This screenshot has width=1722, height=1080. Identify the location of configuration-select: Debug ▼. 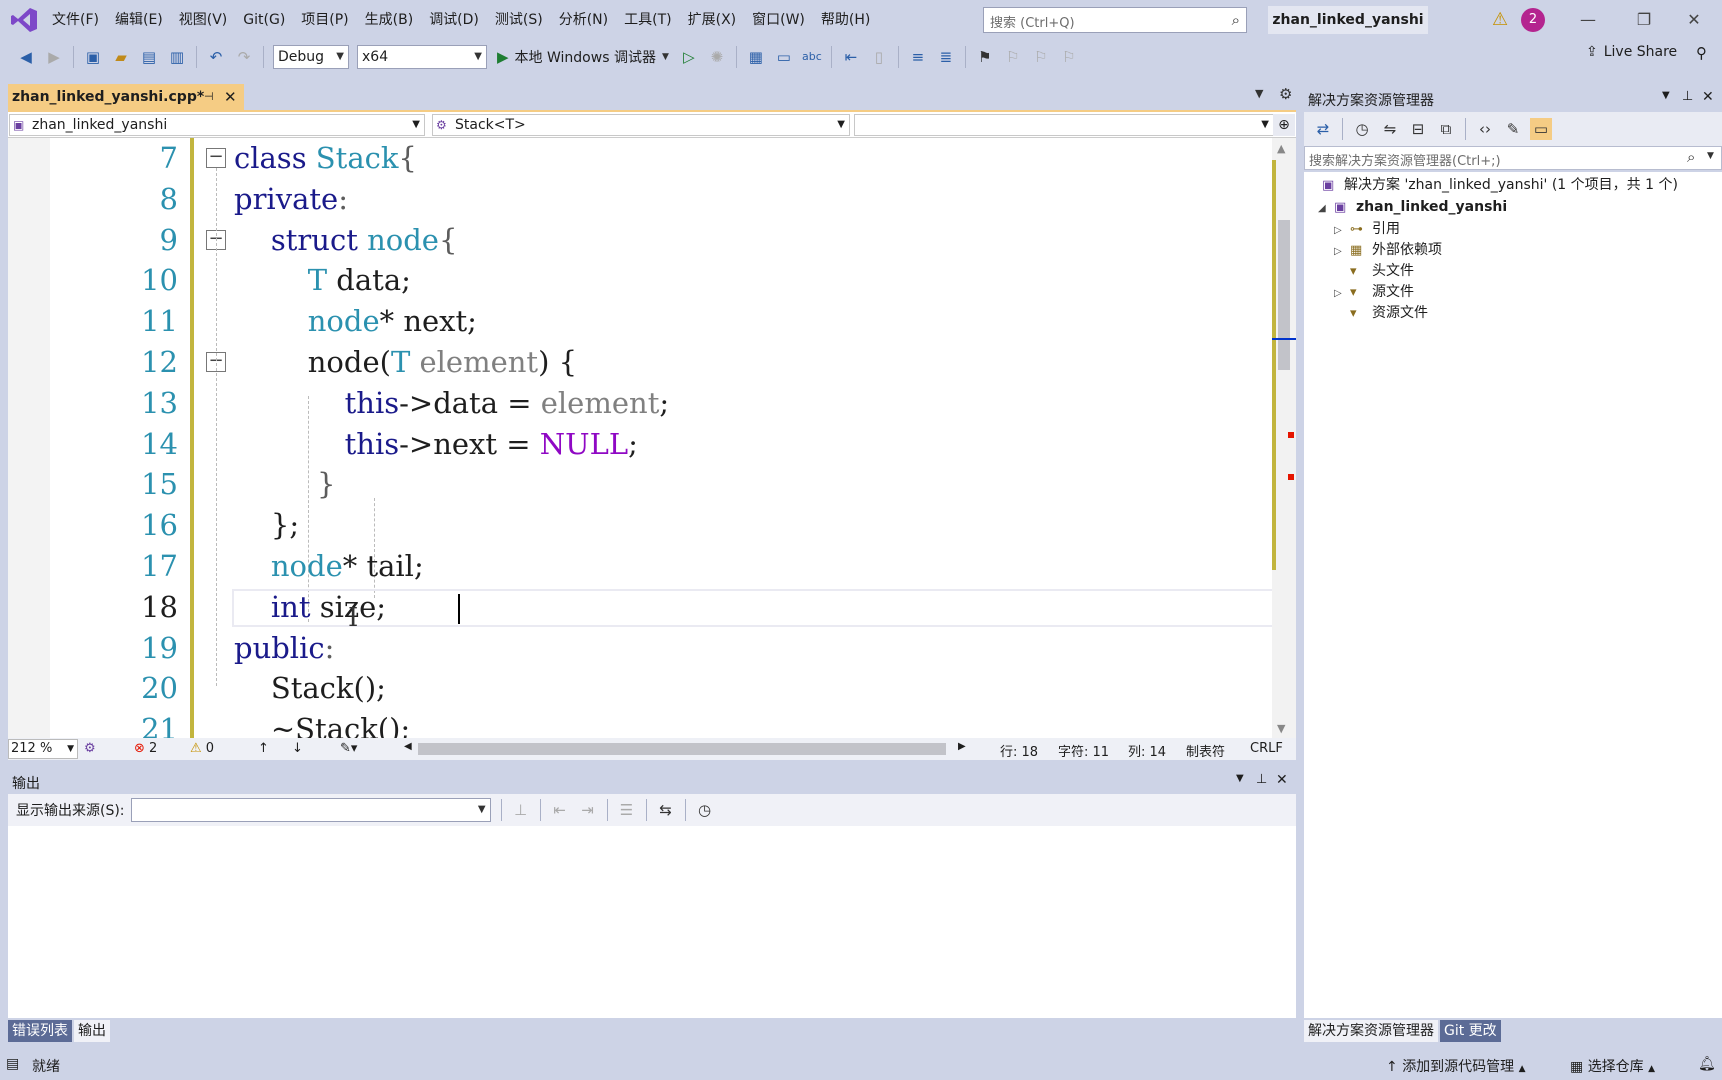
(311, 57).